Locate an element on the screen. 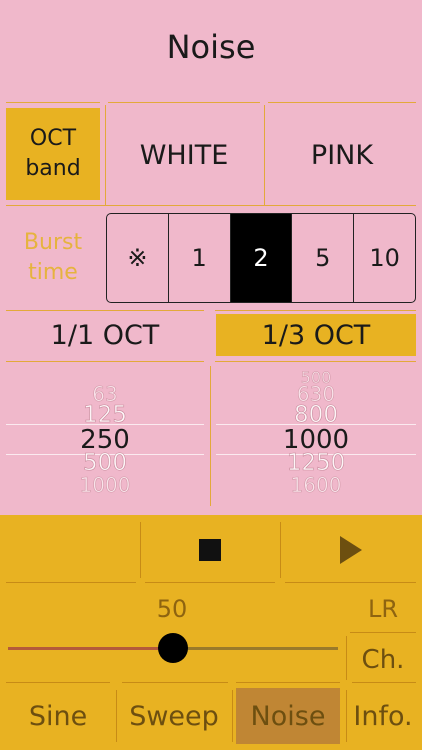 This screenshot has width=422, height=750. burst-label-line1: Burst is located at coordinates (53, 242).